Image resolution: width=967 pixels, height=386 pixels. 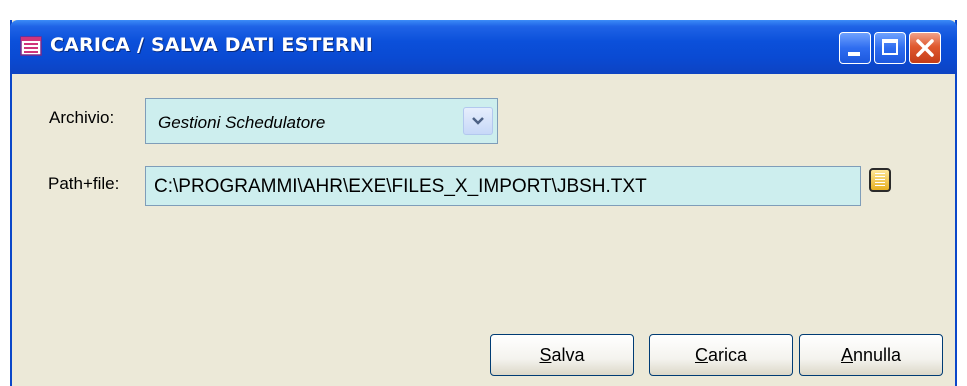 What do you see at coordinates (568, 354) in the screenshot?
I see `salva-label: alva` at bounding box center [568, 354].